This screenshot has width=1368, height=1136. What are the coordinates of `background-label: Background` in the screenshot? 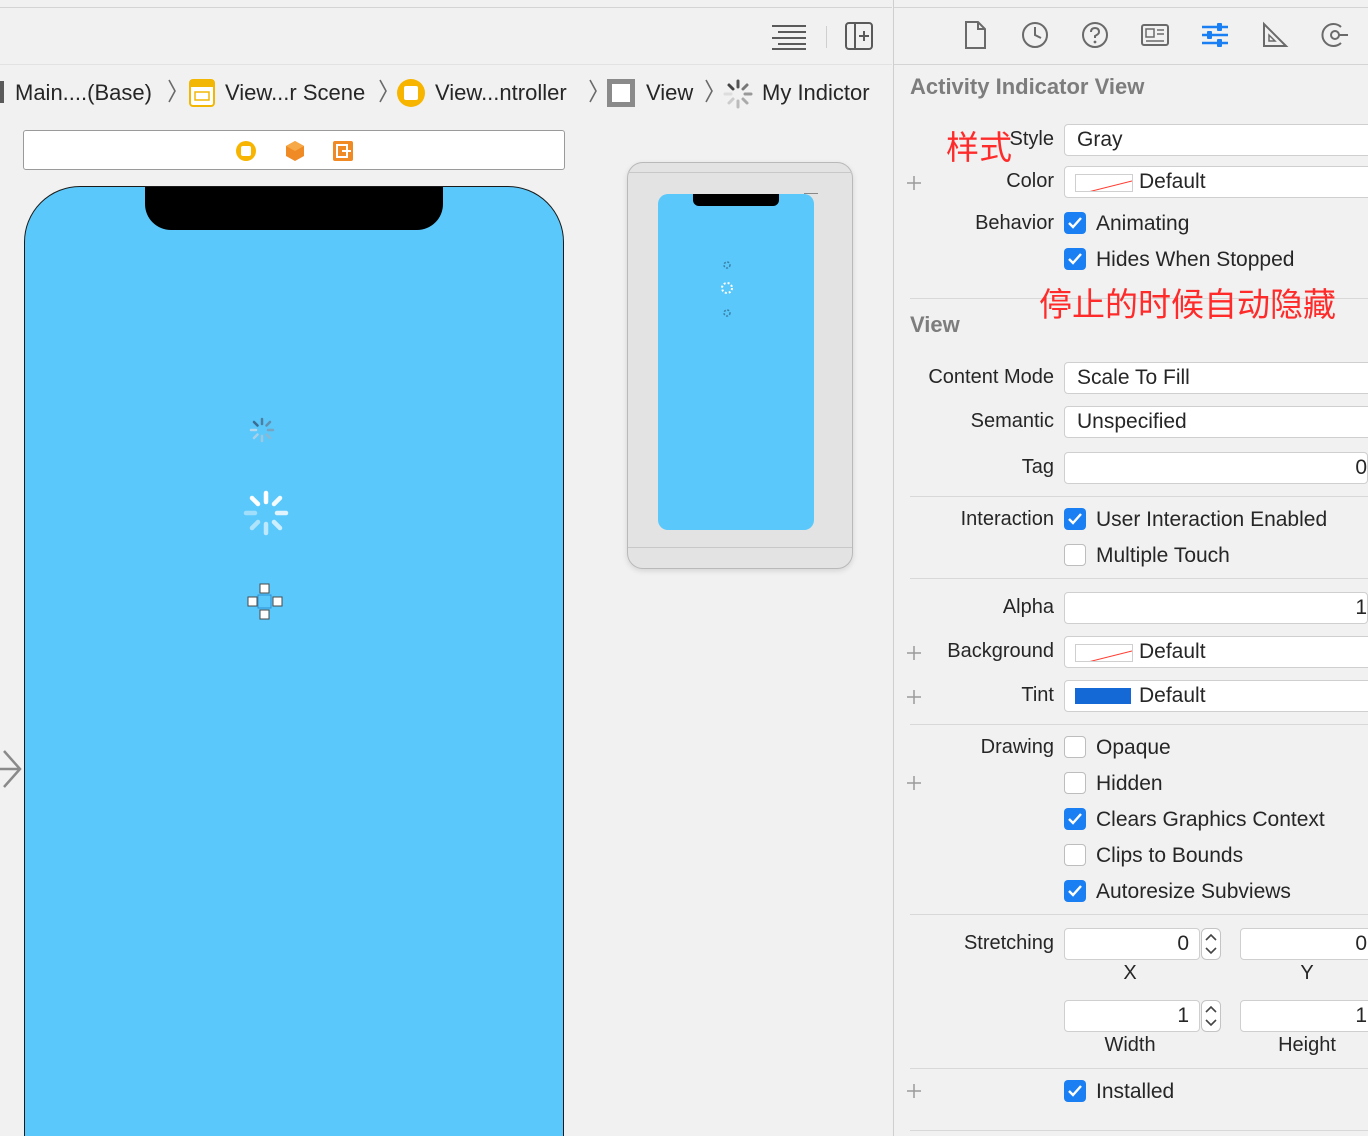 It's located at (1000, 651).